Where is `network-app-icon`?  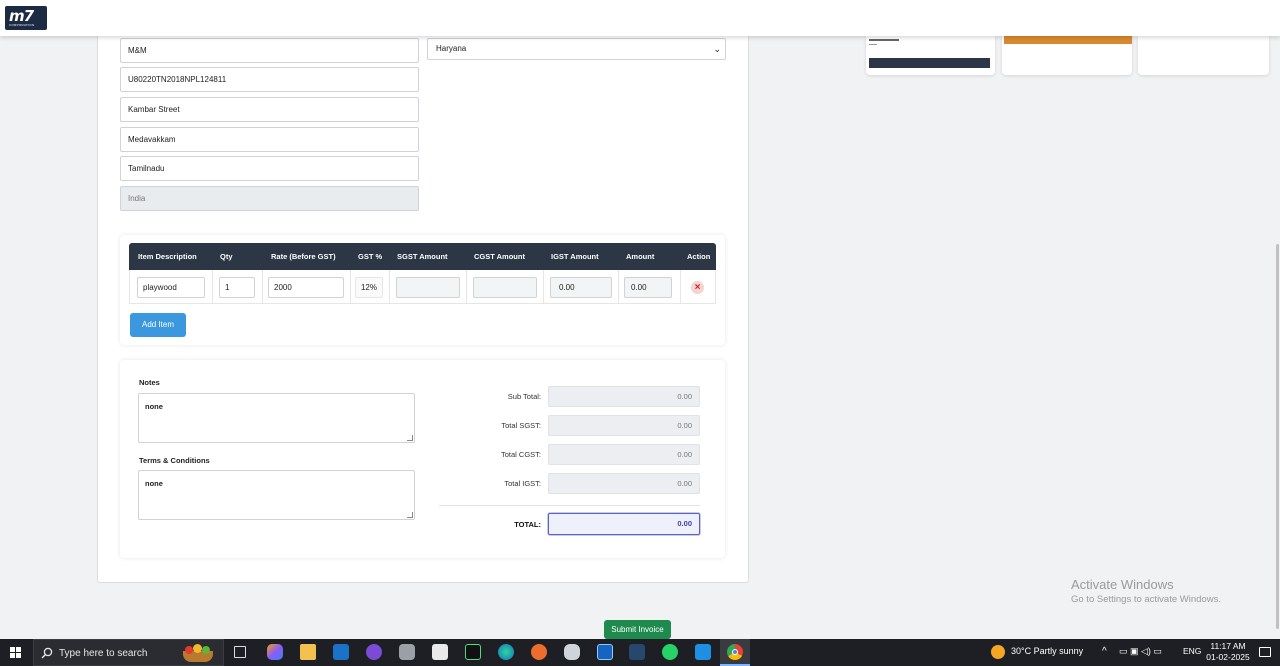 network-app-icon is located at coordinates (637, 652).